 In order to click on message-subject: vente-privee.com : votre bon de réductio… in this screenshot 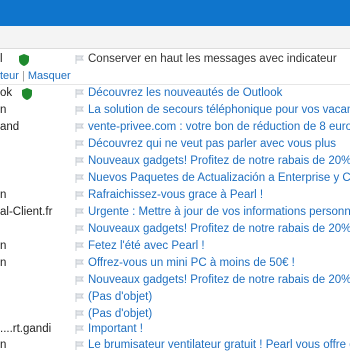, I will do `click(219, 127)`.